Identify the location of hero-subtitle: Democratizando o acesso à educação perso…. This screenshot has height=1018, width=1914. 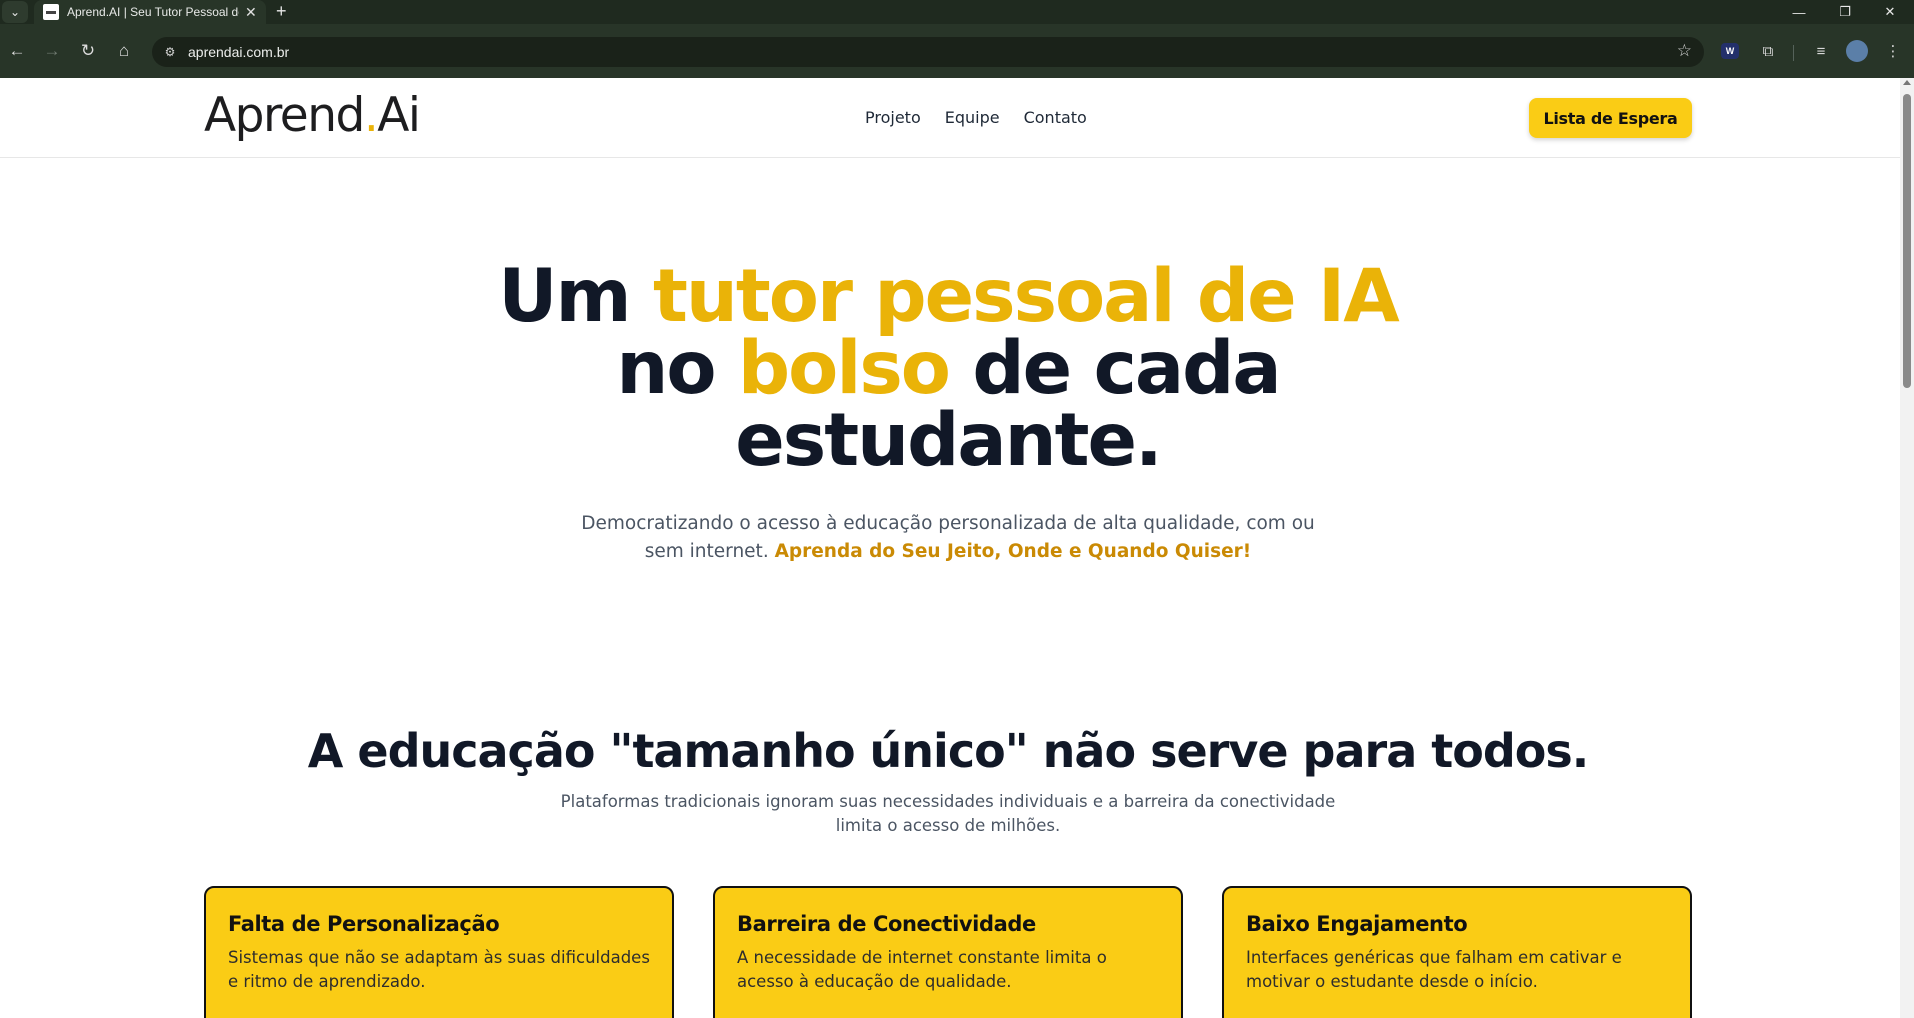
(948, 538).